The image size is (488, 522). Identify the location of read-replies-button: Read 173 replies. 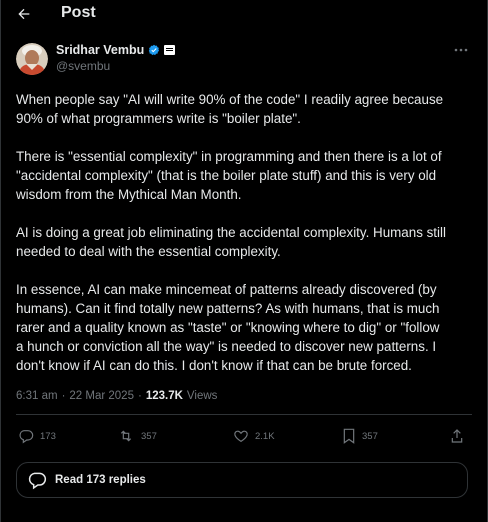
(242, 480).